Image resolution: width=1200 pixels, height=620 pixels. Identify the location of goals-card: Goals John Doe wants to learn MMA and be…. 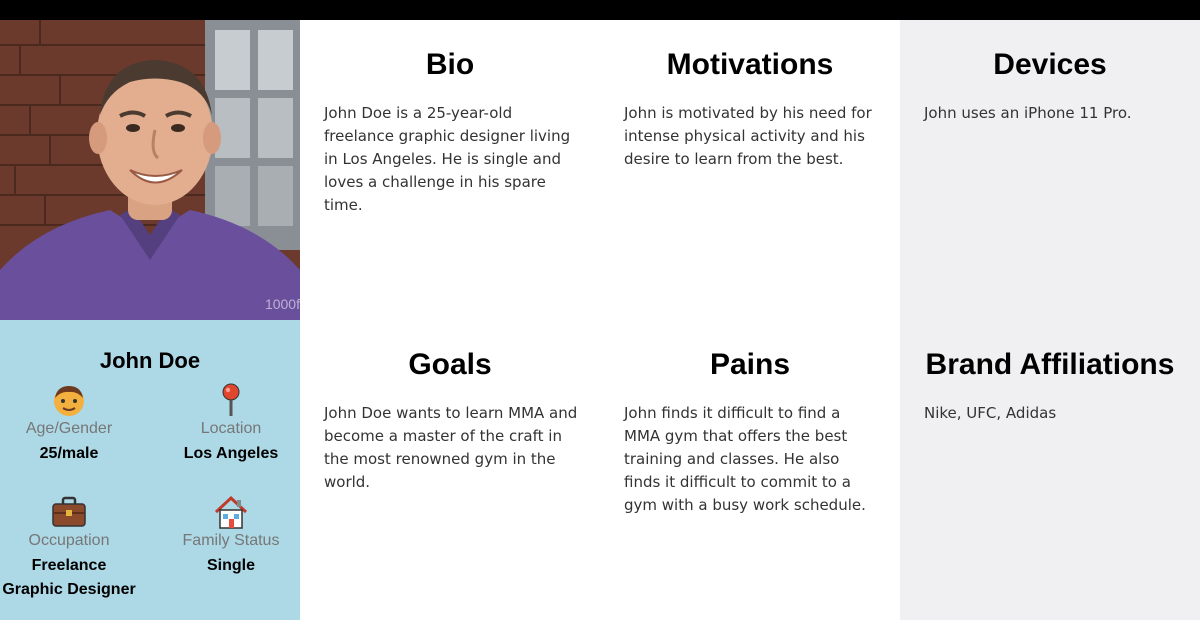
(450, 470).